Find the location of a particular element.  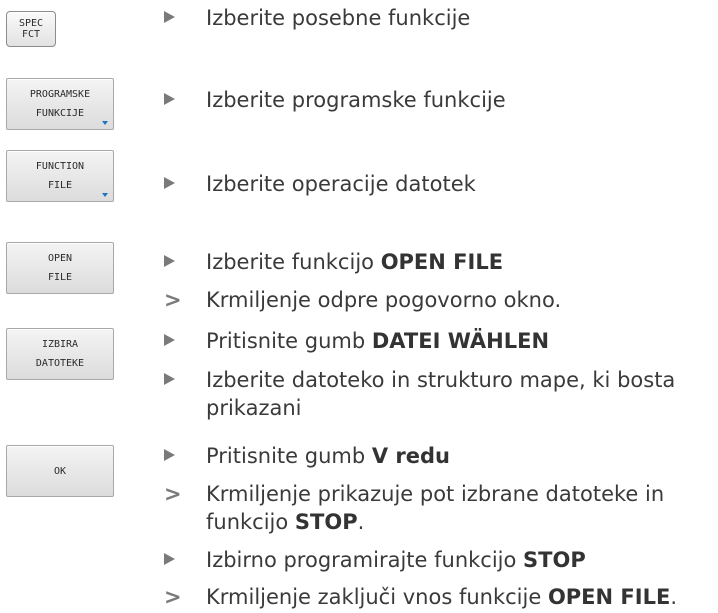

step-action: Izberite funkcijo OPEN FILE is located at coordinates (438, 262).